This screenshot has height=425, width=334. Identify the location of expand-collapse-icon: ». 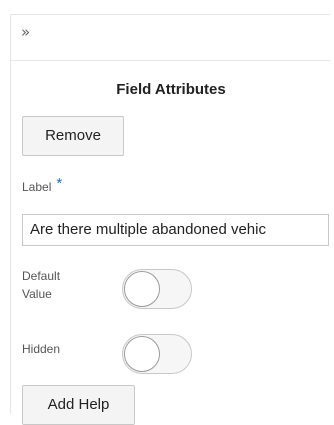
(25, 32).